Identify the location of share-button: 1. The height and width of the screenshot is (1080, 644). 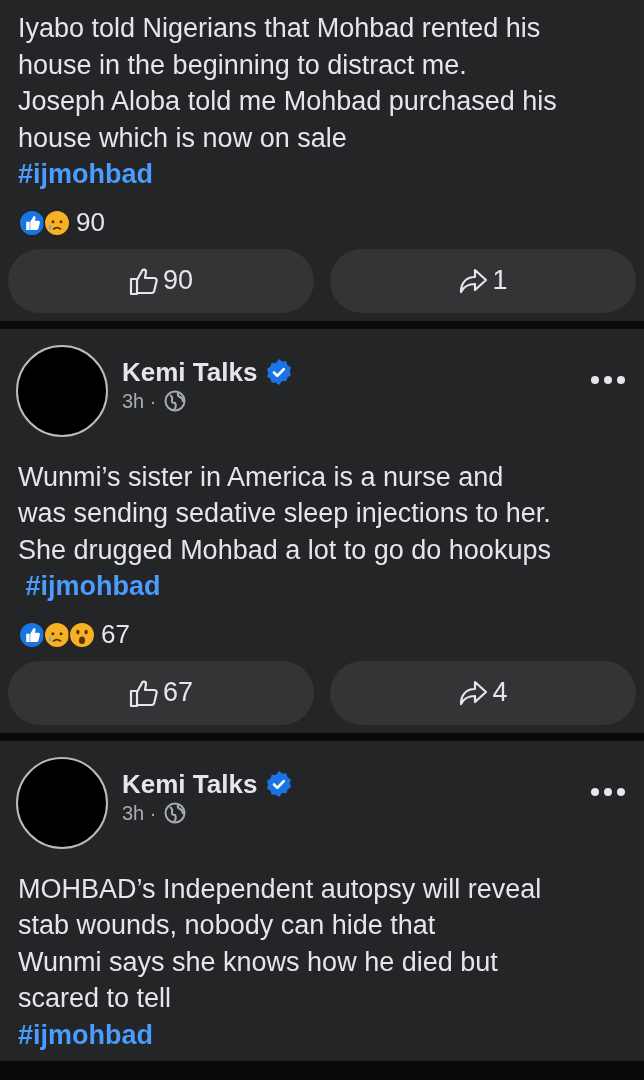
(483, 280).